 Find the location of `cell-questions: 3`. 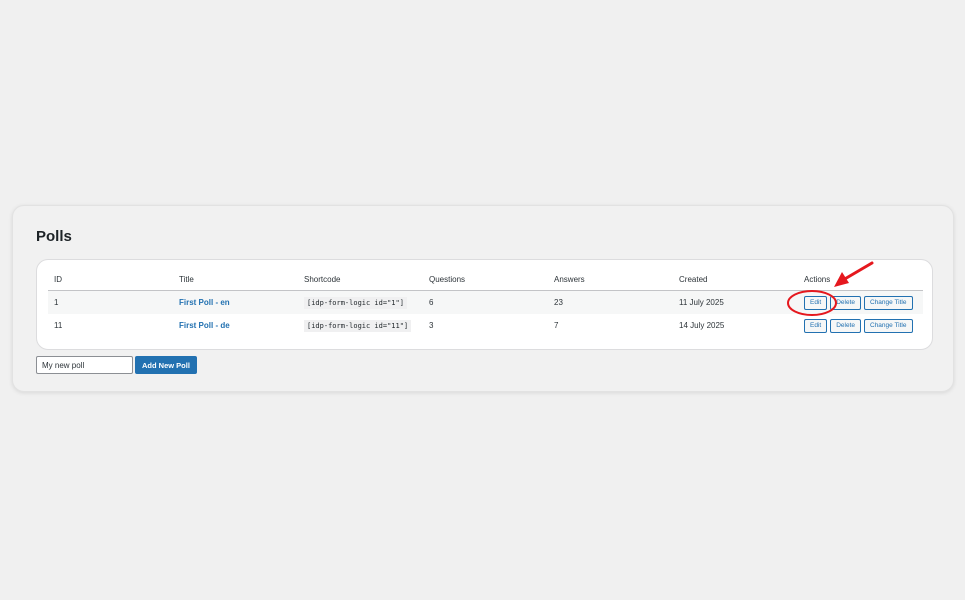

cell-questions: 3 is located at coordinates (431, 325).